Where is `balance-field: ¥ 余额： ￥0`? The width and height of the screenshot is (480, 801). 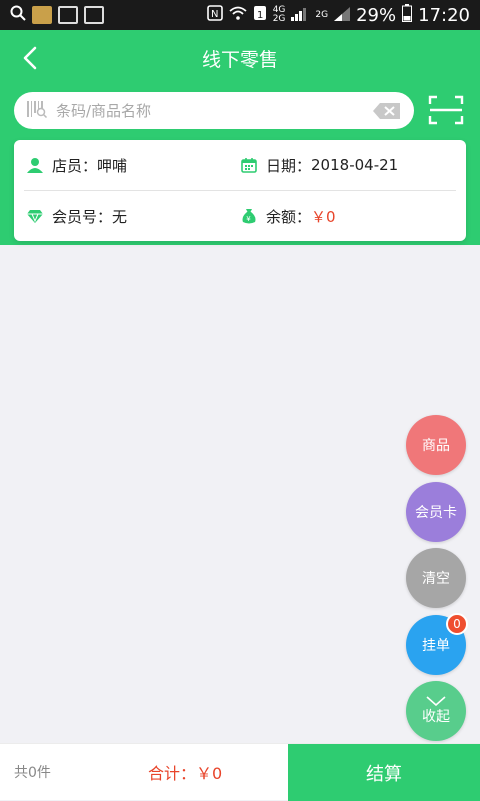
balance-field: ¥ 余额： ￥0 is located at coordinates (288, 216).